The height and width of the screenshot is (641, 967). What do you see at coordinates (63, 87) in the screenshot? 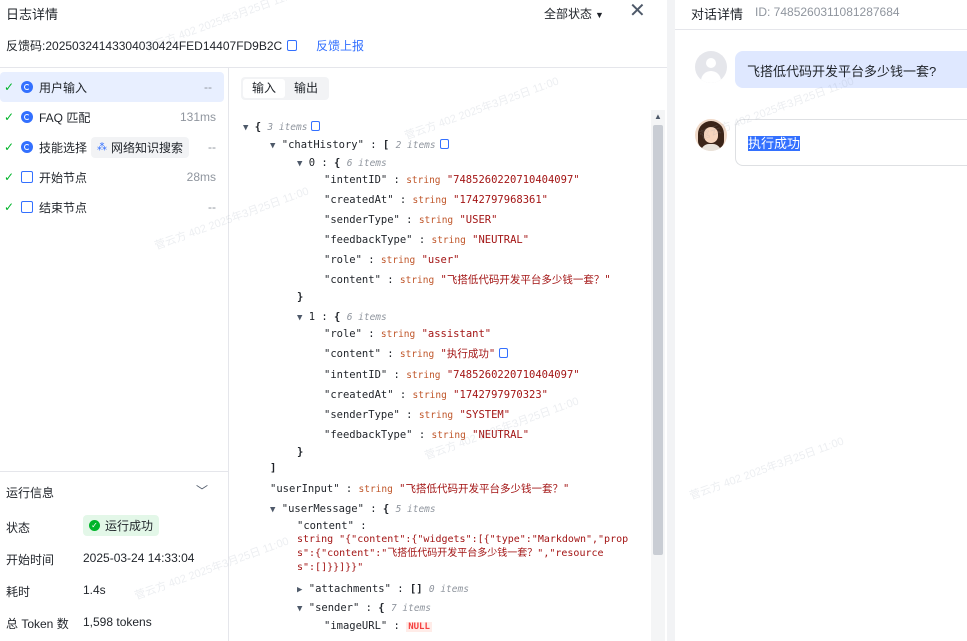
I see `node-label: 用户输入` at bounding box center [63, 87].